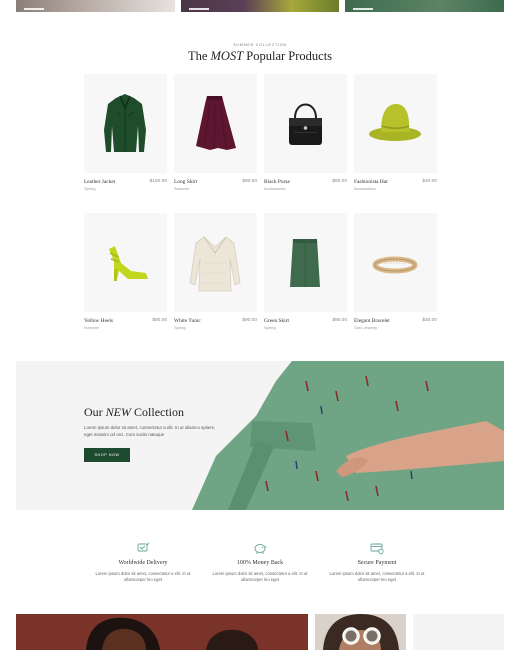 This screenshot has width=520, height=650. Describe the element at coordinates (98, 321) in the screenshot. I see `product-name: Yellow Heels` at that location.